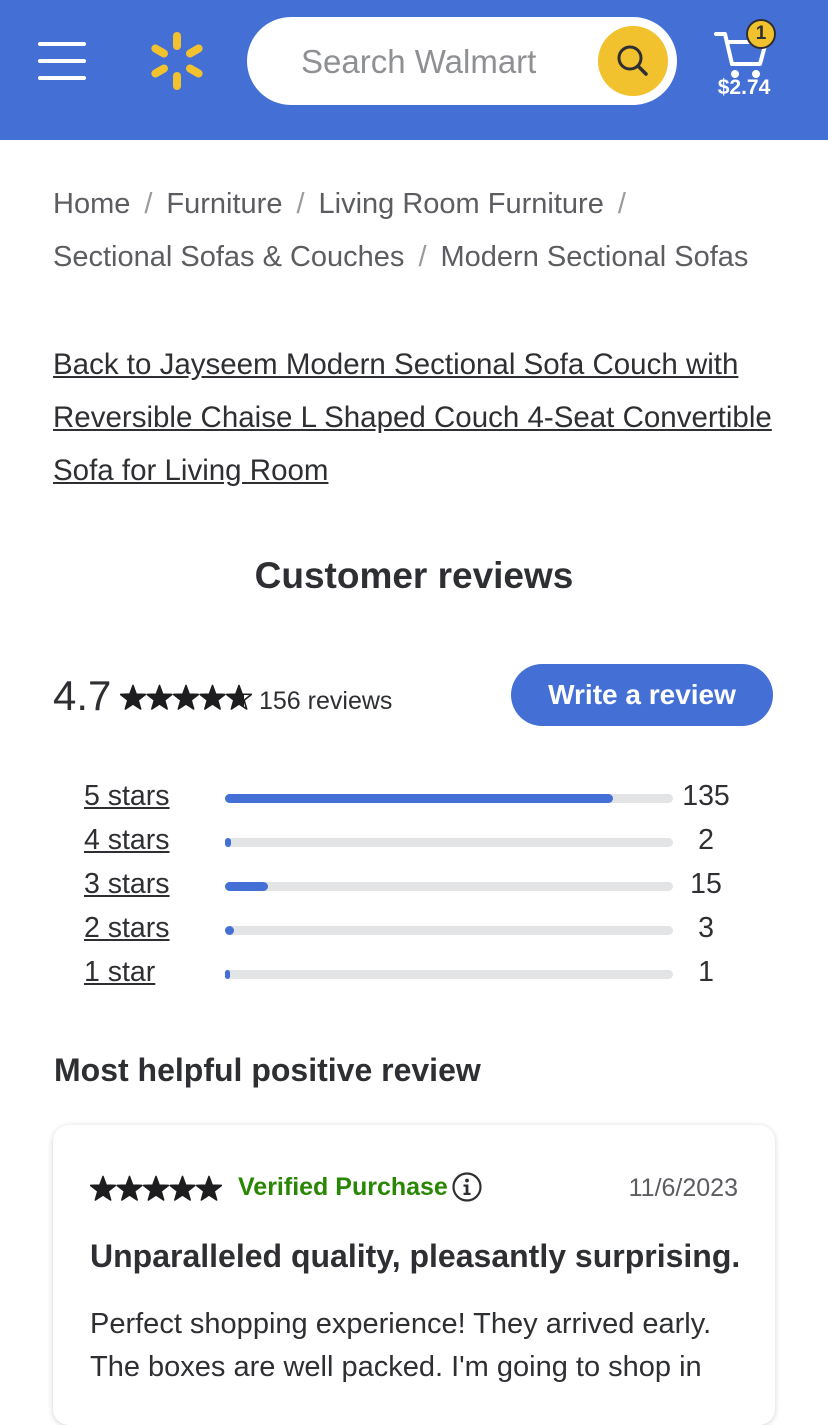 The image size is (828, 1425). Describe the element at coordinates (446, 62) in the screenshot. I see `search-input` at that location.